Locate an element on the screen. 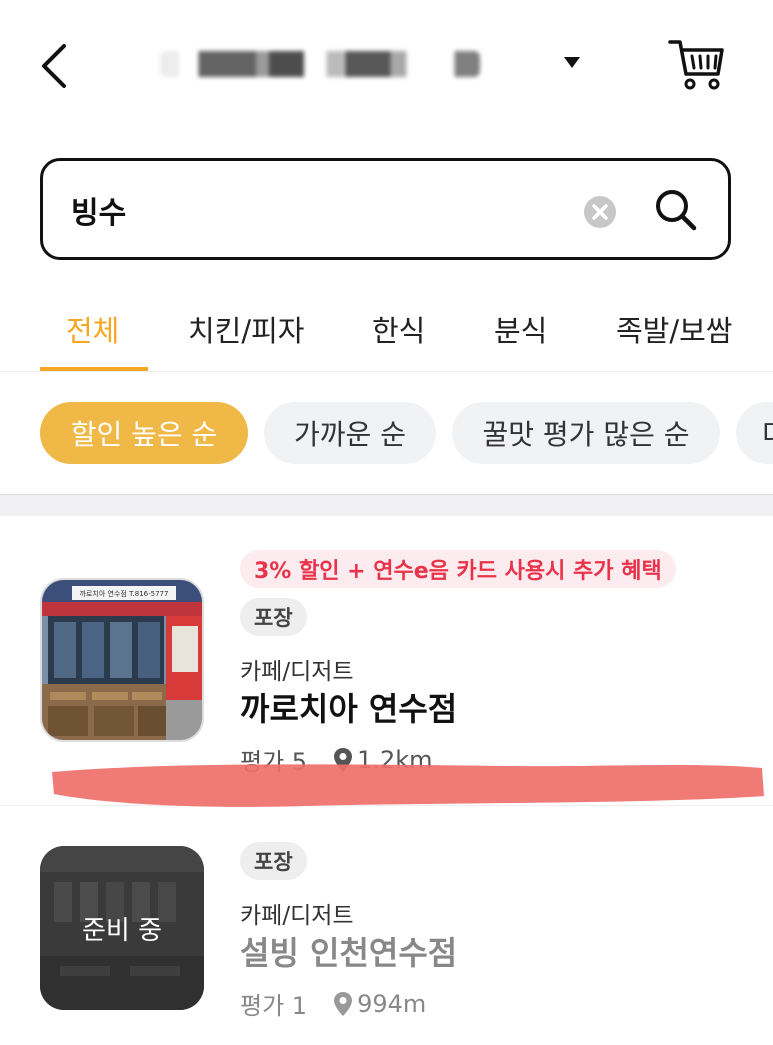  storefront-image: 까로치아 연수점 T.816-5777 is located at coordinates (122, 660).